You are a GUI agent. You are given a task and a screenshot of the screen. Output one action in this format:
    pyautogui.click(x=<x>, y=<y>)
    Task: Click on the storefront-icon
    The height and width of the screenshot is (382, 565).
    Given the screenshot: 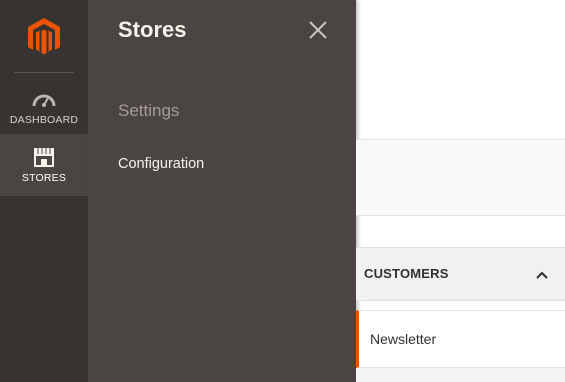 What is the action you would take?
    pyautogui.click(x=44, y=157)
    